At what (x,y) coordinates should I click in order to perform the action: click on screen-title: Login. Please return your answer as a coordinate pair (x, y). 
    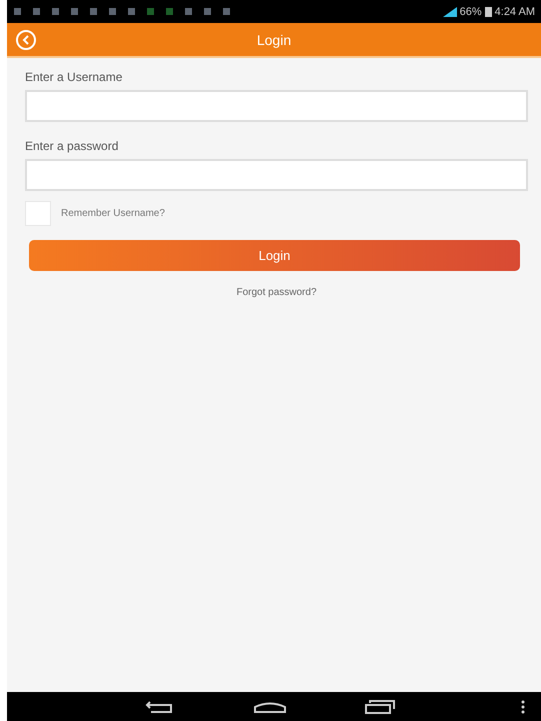
    Looking at the image, I should click on (274, 40).